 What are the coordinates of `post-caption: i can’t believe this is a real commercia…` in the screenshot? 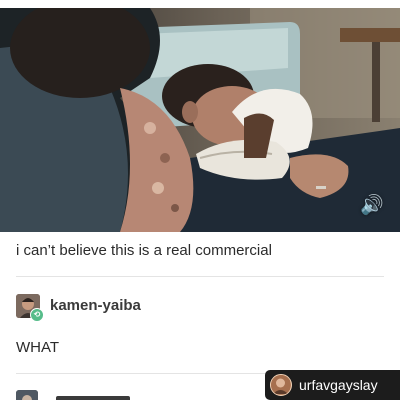 It's located at (144, 250).